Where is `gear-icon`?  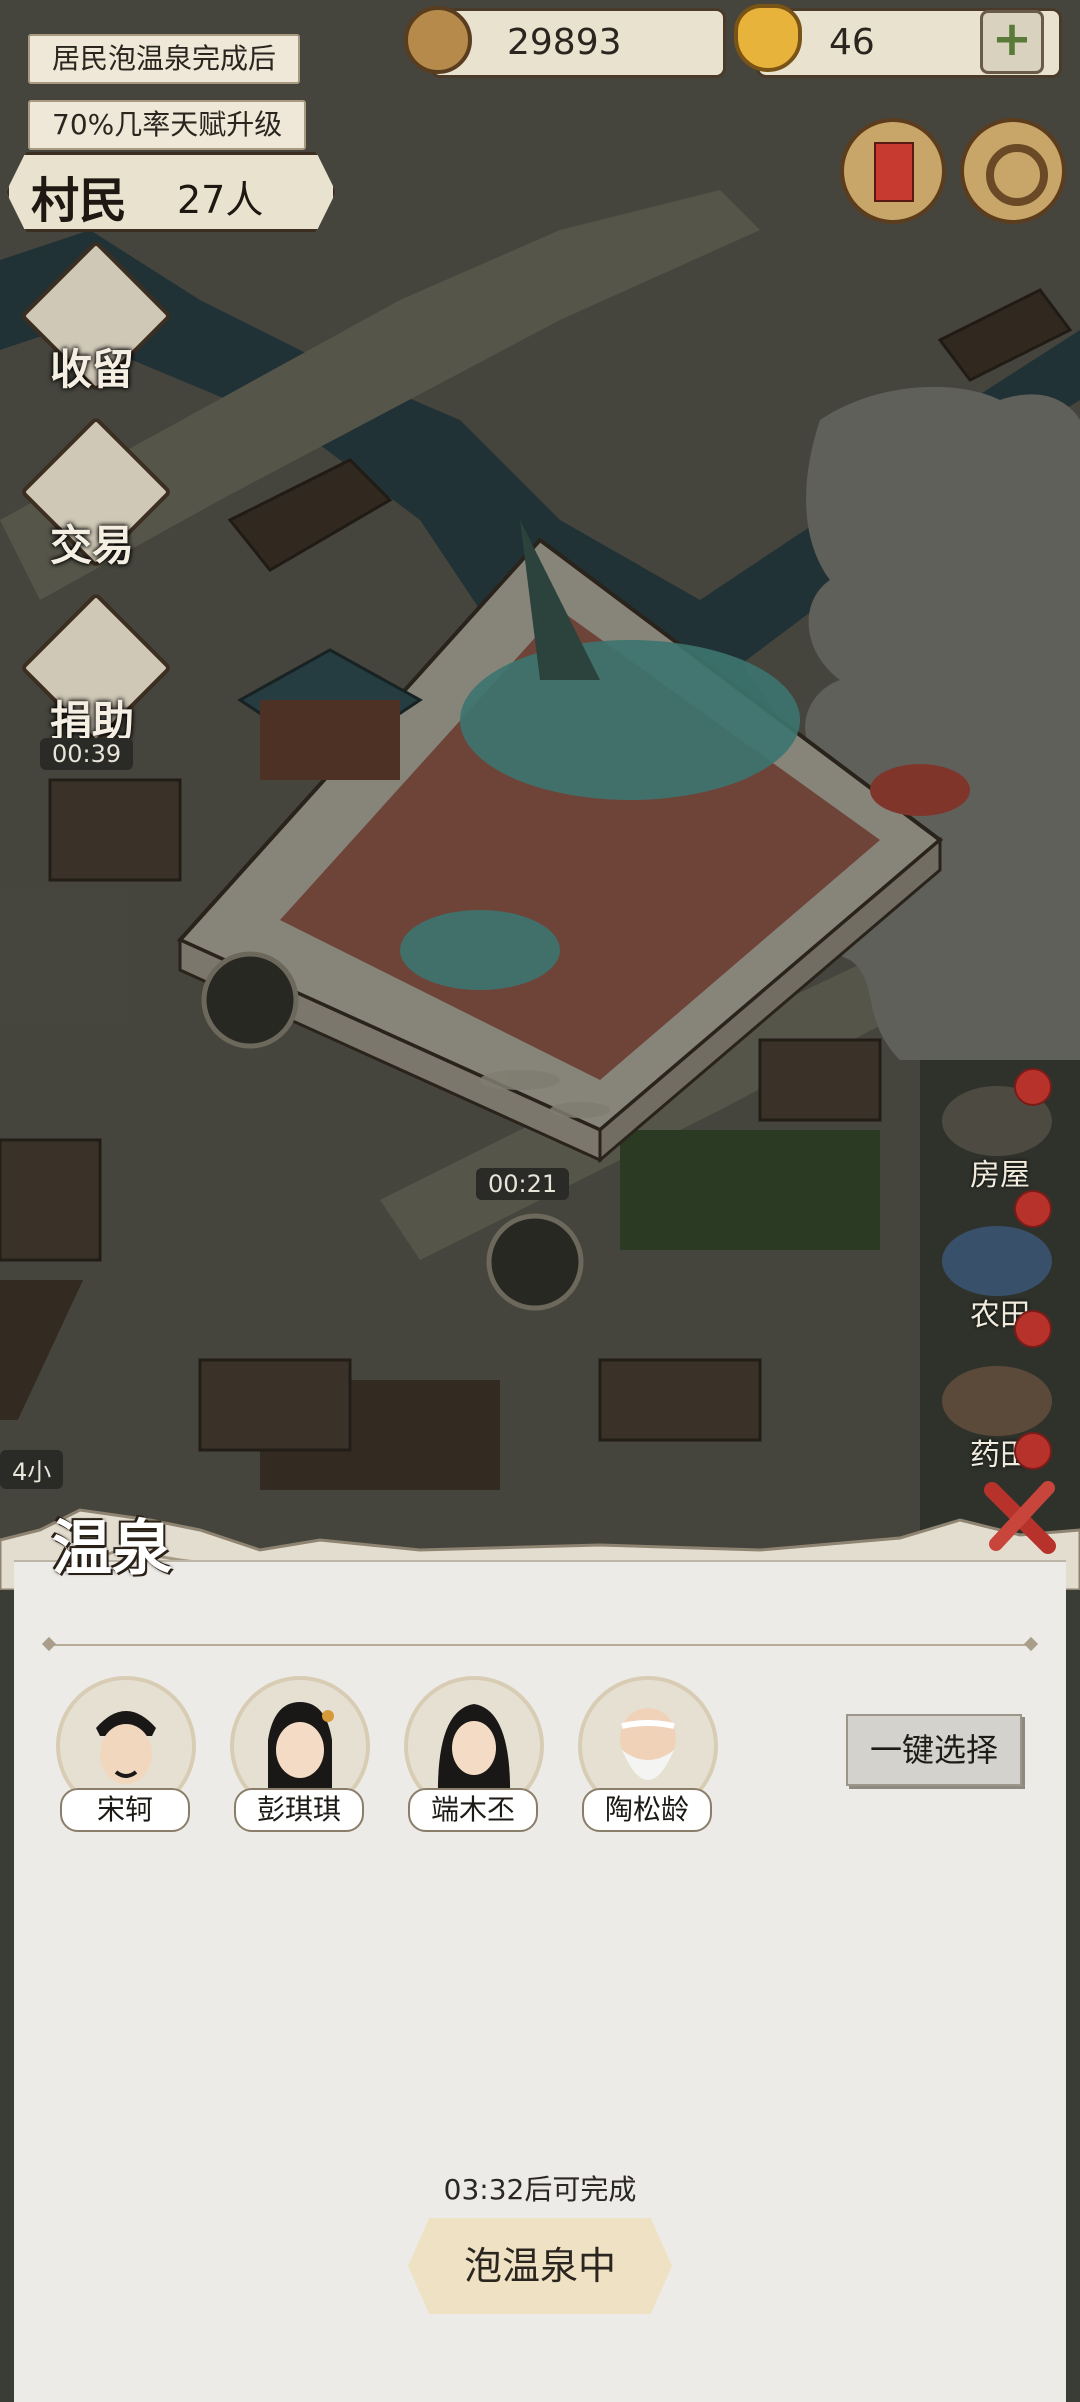 gear-icon is located at coordinates (1017, 175).